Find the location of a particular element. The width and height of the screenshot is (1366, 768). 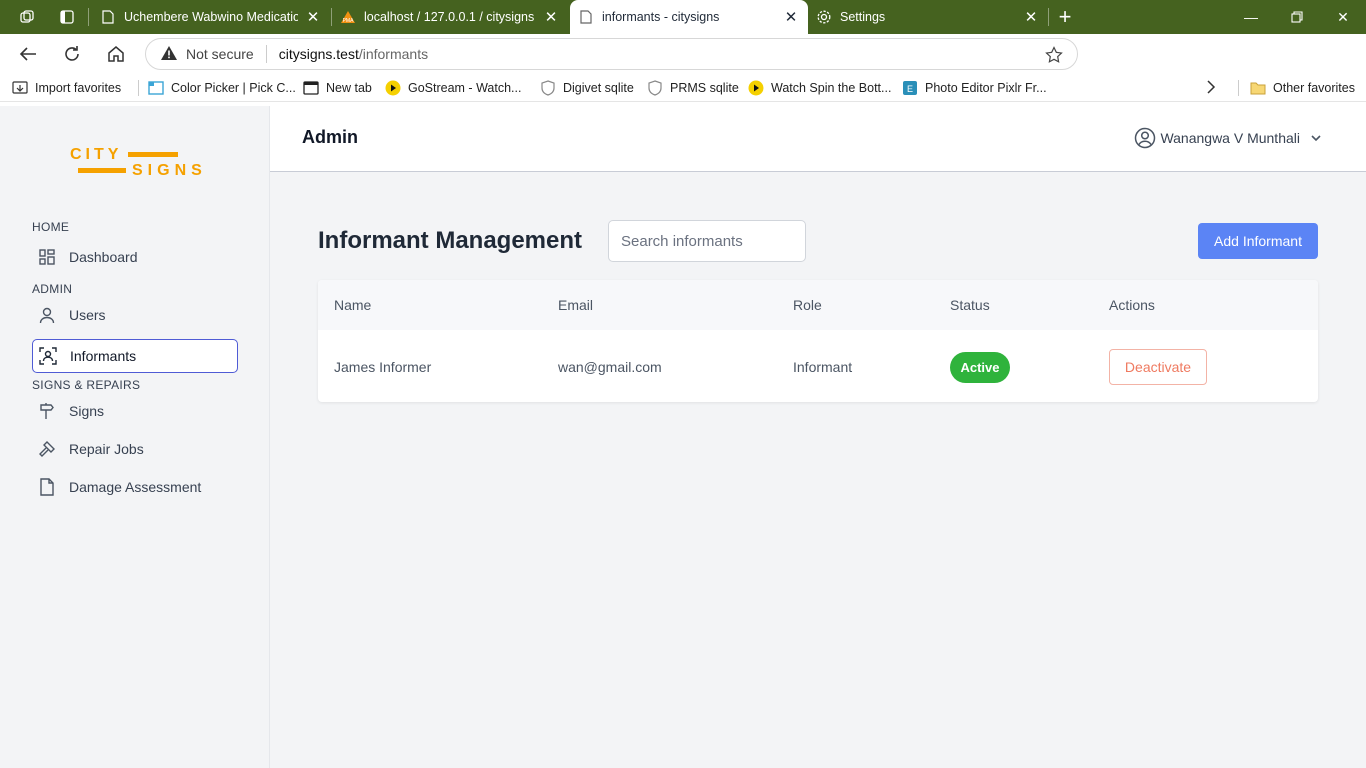

sidebar-item-signs: Signs is located at coordinates (135, 411).